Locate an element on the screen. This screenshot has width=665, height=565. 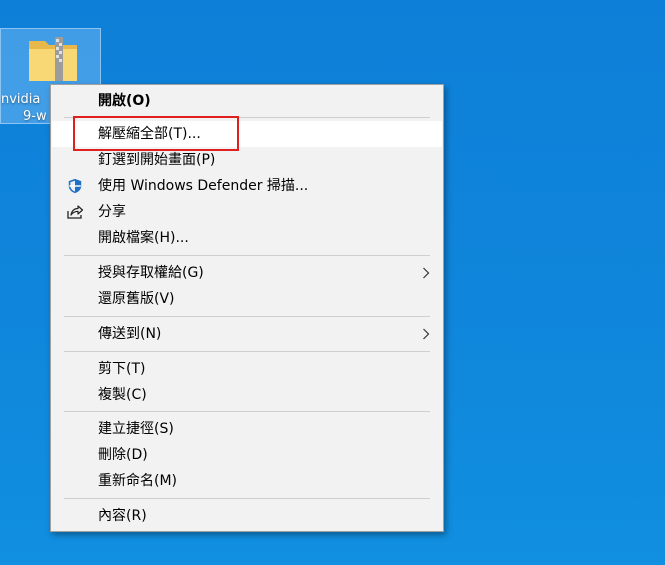
menu-item-rename: 重新命名(M) is located at coordinates (247, 481).